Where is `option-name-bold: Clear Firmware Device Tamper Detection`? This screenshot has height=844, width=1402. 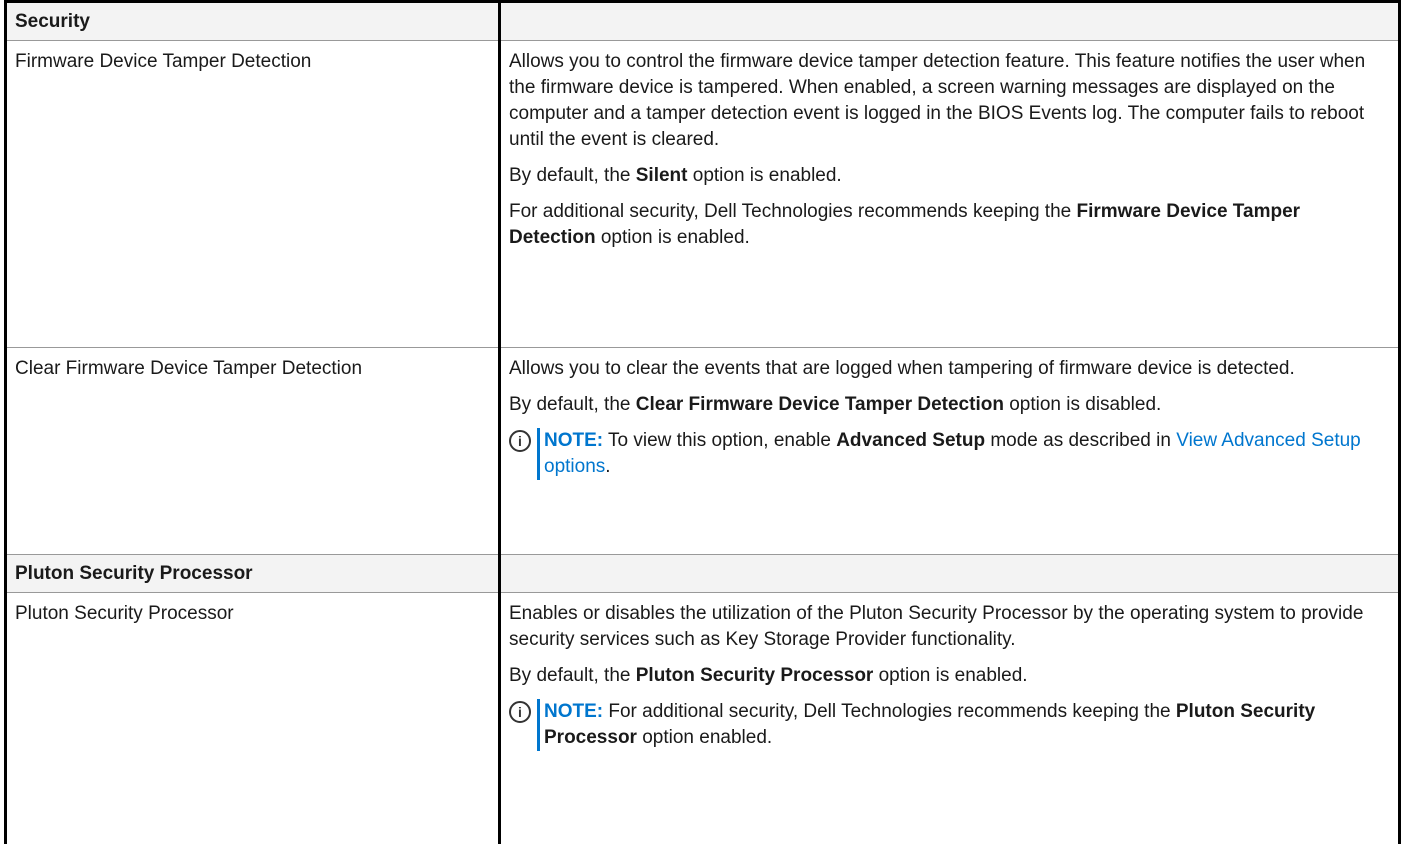 option-name-bold: Clear Firmware Device Tamper Detection is located at coordinates (820, 404).